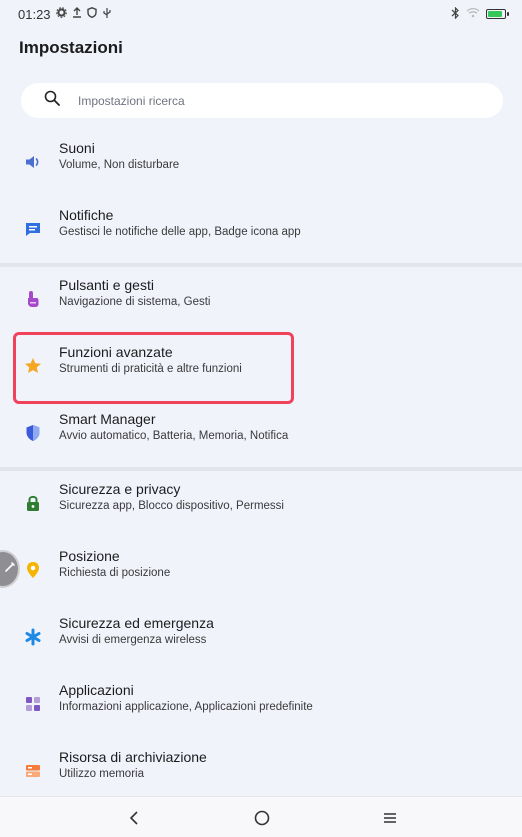  I want to click on highlight-box, so click(153, 368).